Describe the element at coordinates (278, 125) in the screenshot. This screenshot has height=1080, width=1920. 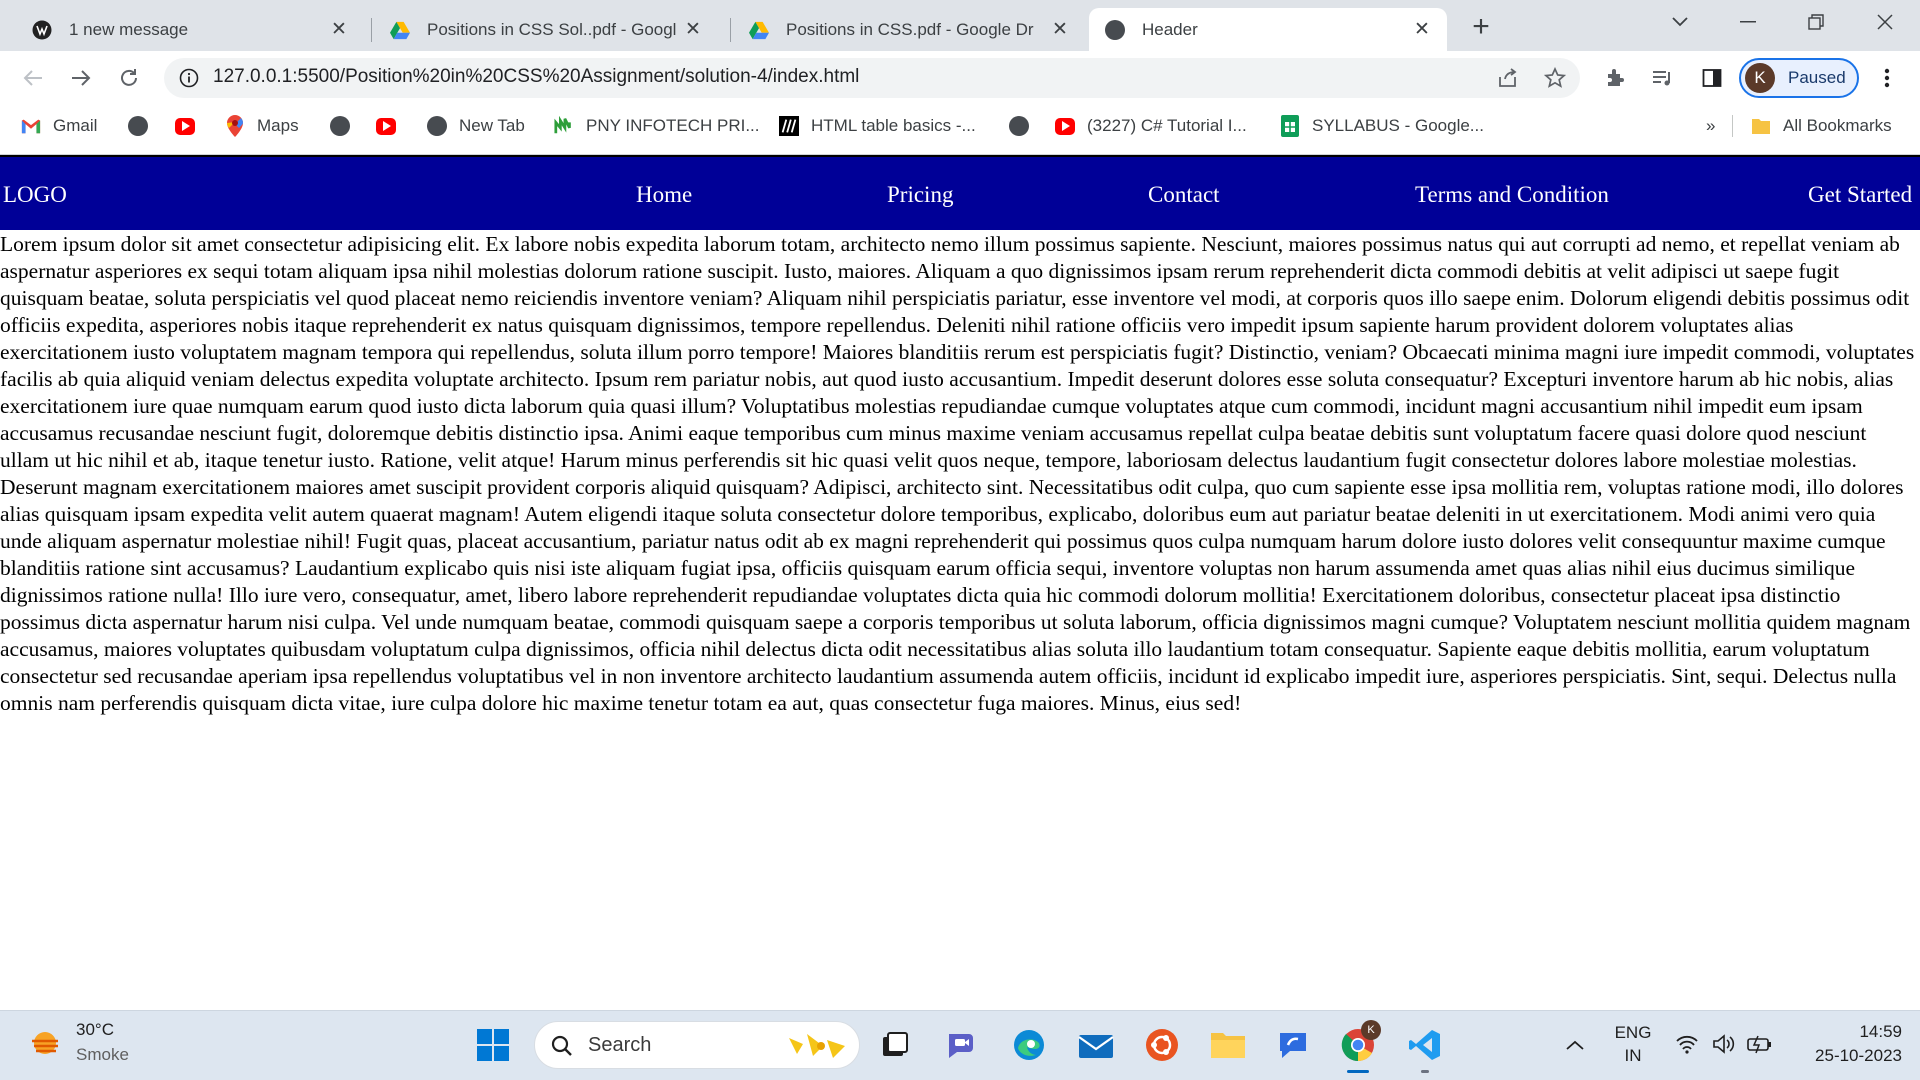
I see `bookmark-label: Maps` at that location.